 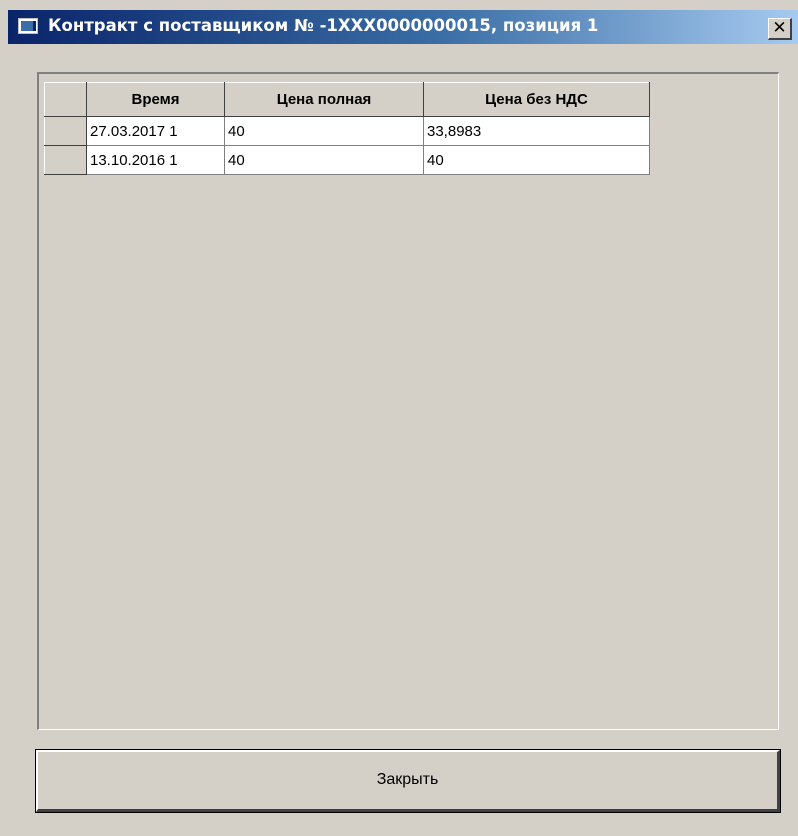 What do you see at coordinates (408, 781) in the screenshot?
I see `close-button: Закрыть` at bounding box center [408, 781].